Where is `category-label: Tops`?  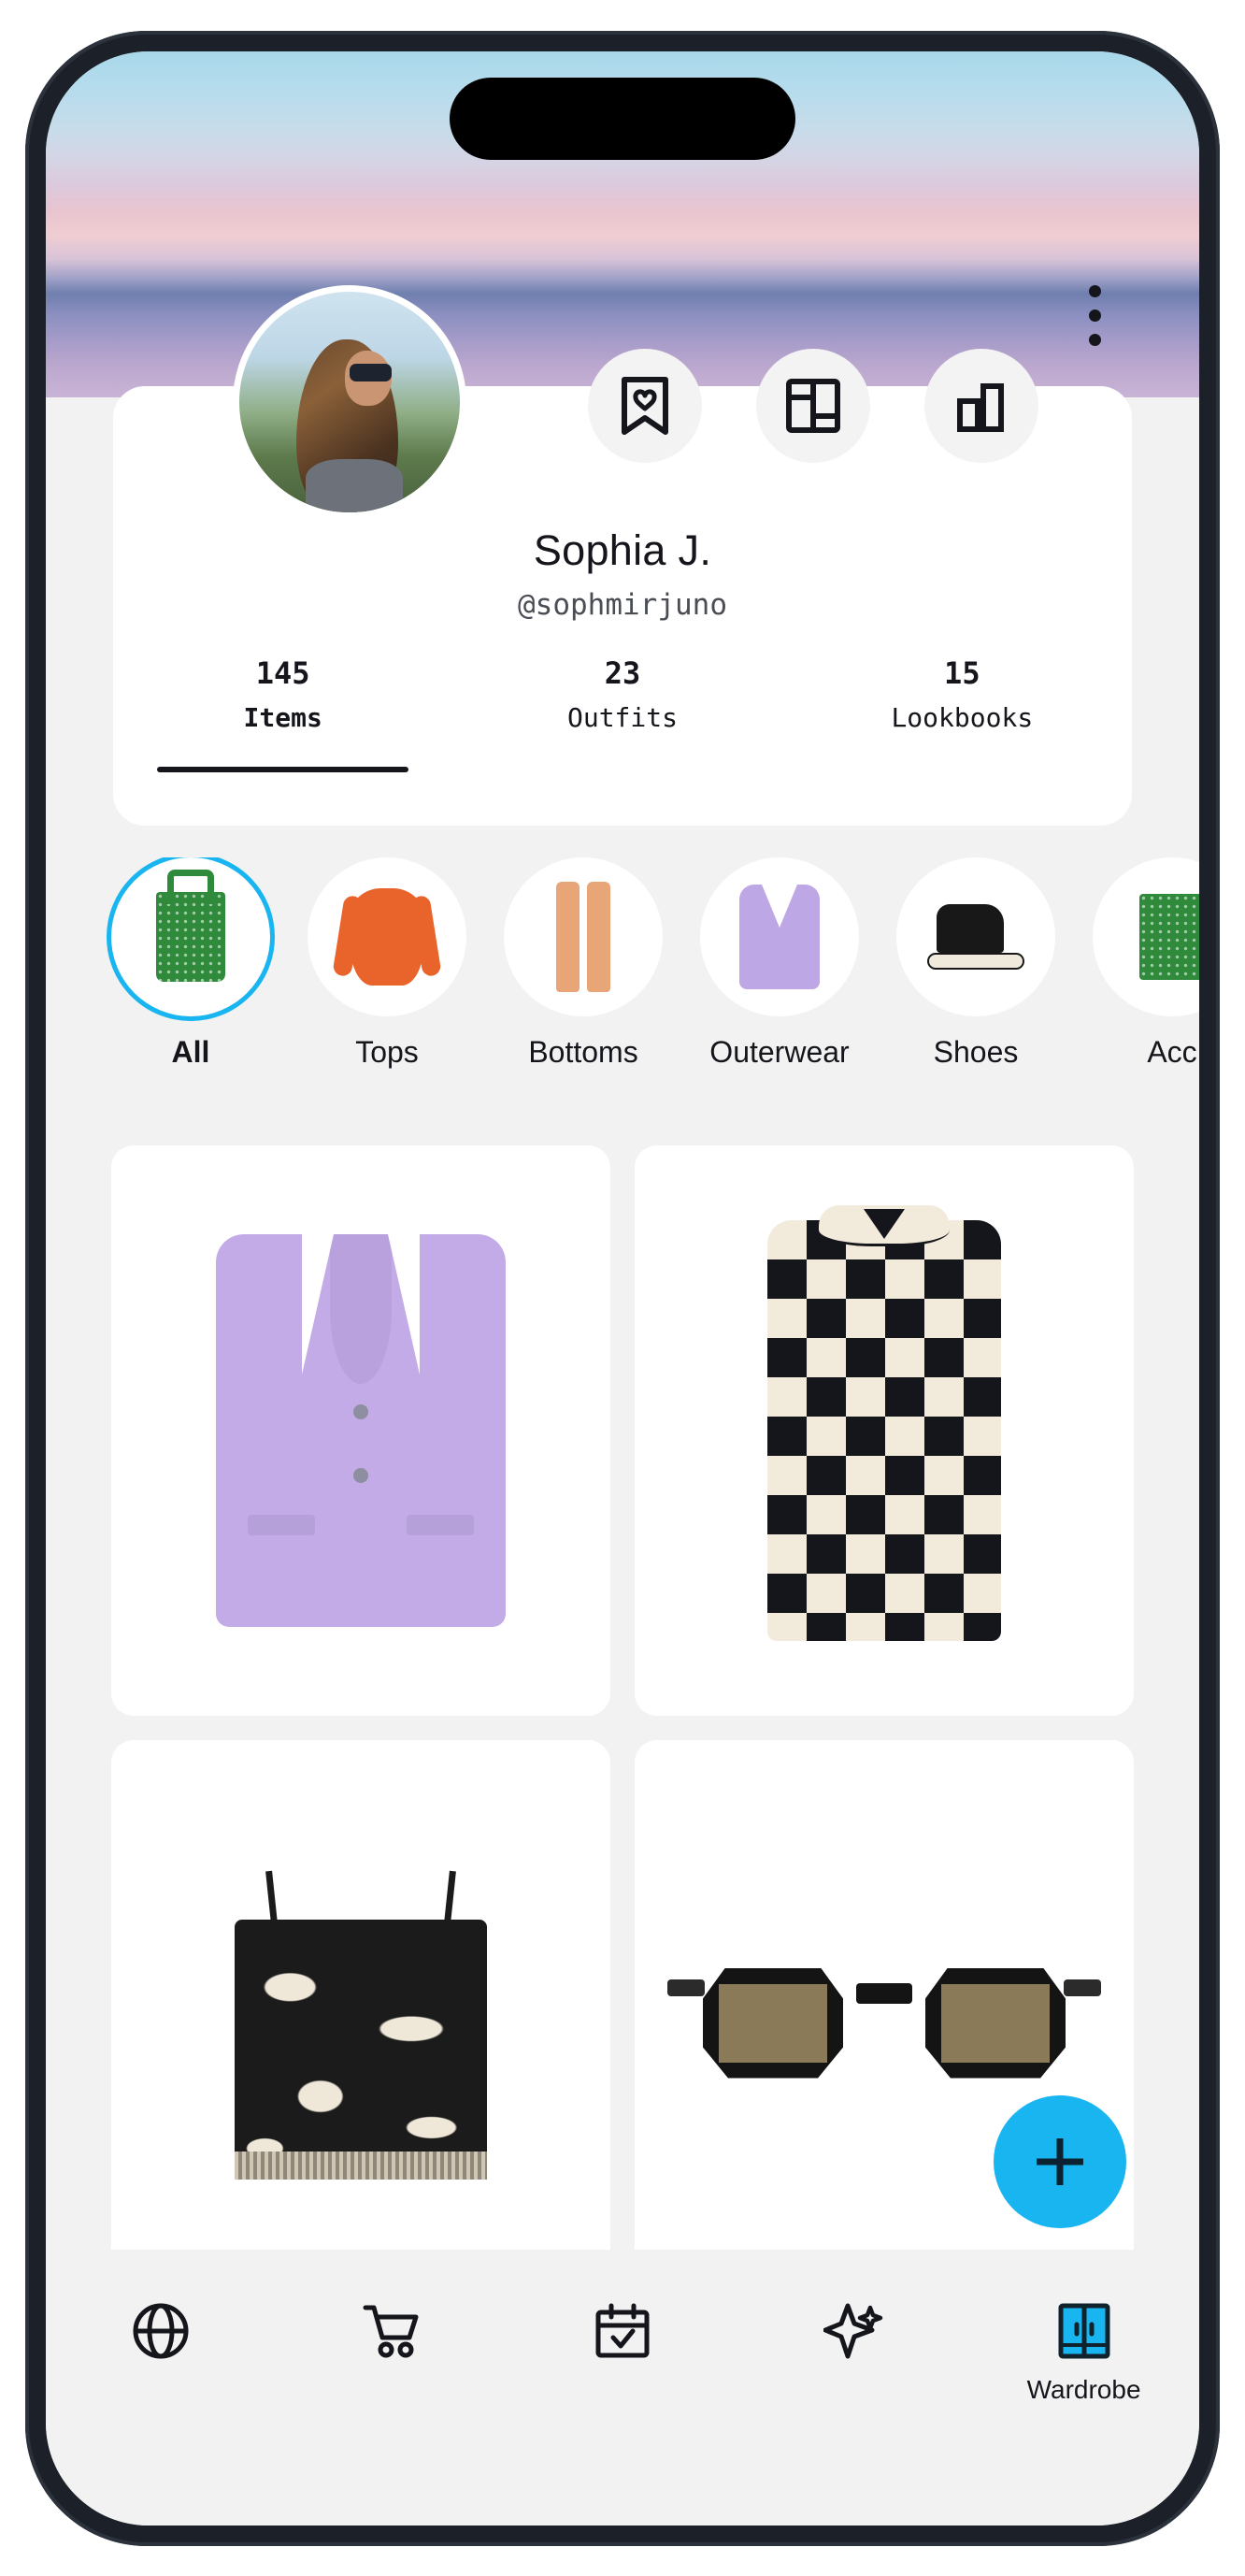
category-label: Tops is located at coordinates (387, 1051).